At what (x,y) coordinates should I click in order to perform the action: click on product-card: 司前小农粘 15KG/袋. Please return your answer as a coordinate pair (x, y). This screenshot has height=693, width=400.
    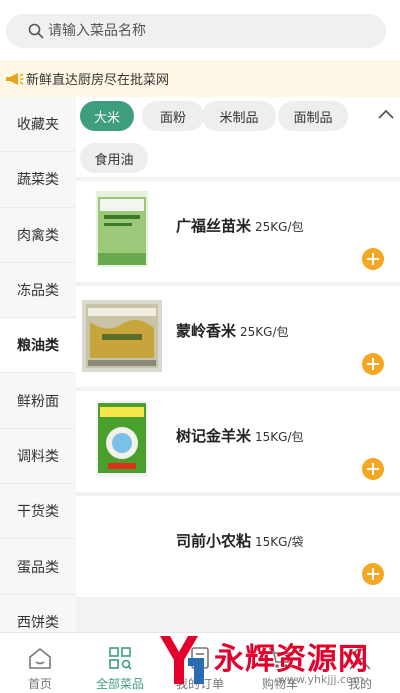
    Looking at the image, I should click on (238, 546).